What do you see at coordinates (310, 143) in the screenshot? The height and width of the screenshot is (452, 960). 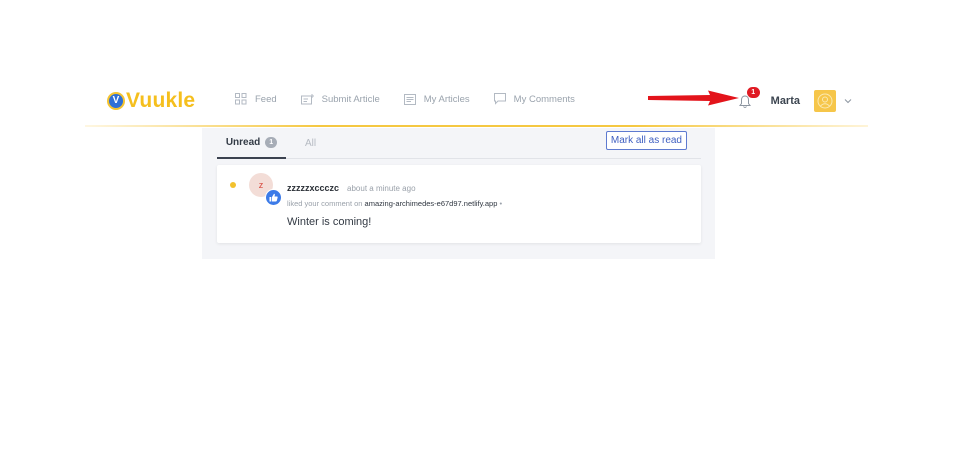 I see `tab-all: All` at bounding box center [310, 143].